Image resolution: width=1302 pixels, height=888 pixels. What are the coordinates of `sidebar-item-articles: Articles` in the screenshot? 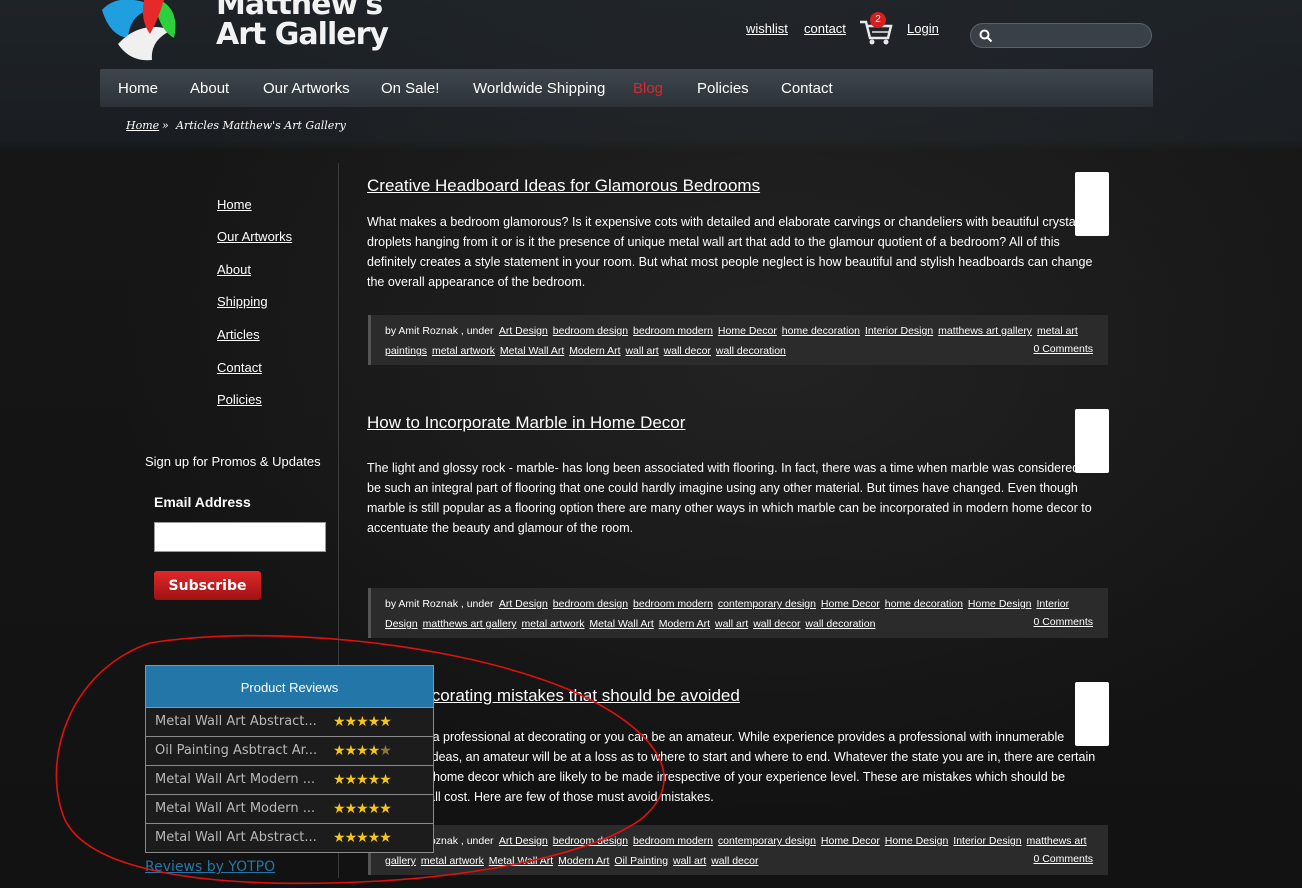 It's located at (238, 334).